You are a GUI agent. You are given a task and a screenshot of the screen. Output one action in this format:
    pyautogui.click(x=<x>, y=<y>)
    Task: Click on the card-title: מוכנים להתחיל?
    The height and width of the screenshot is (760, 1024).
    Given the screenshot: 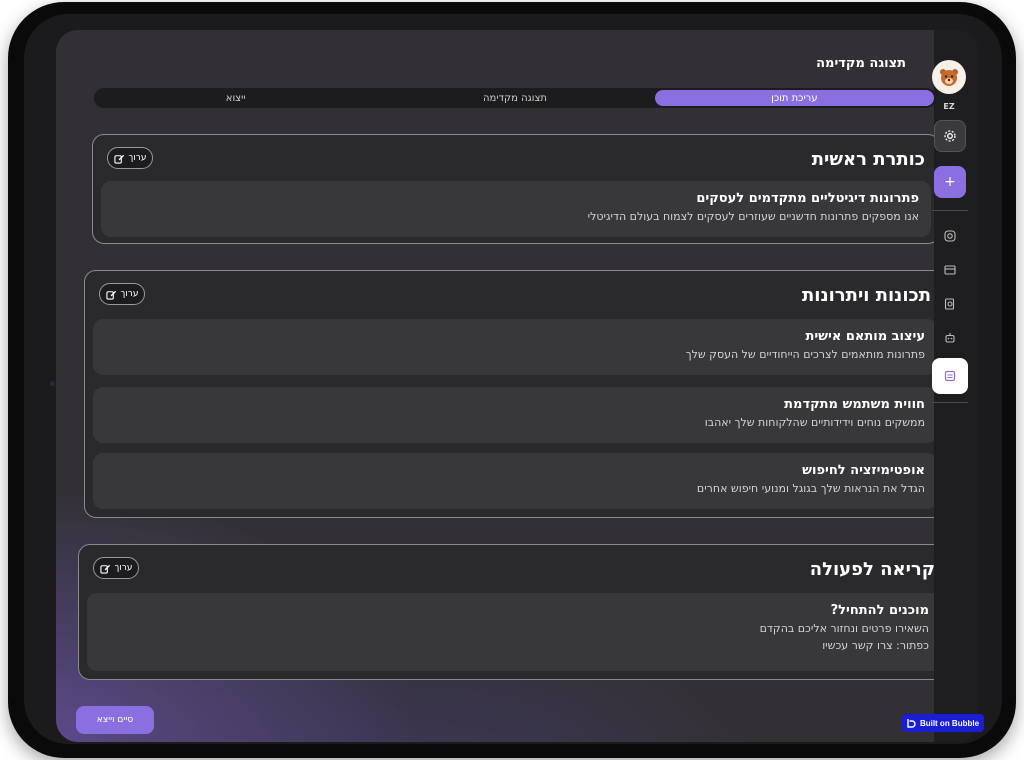 What is the action you would take?
    pyautogui.click(x=879, y=610)
    